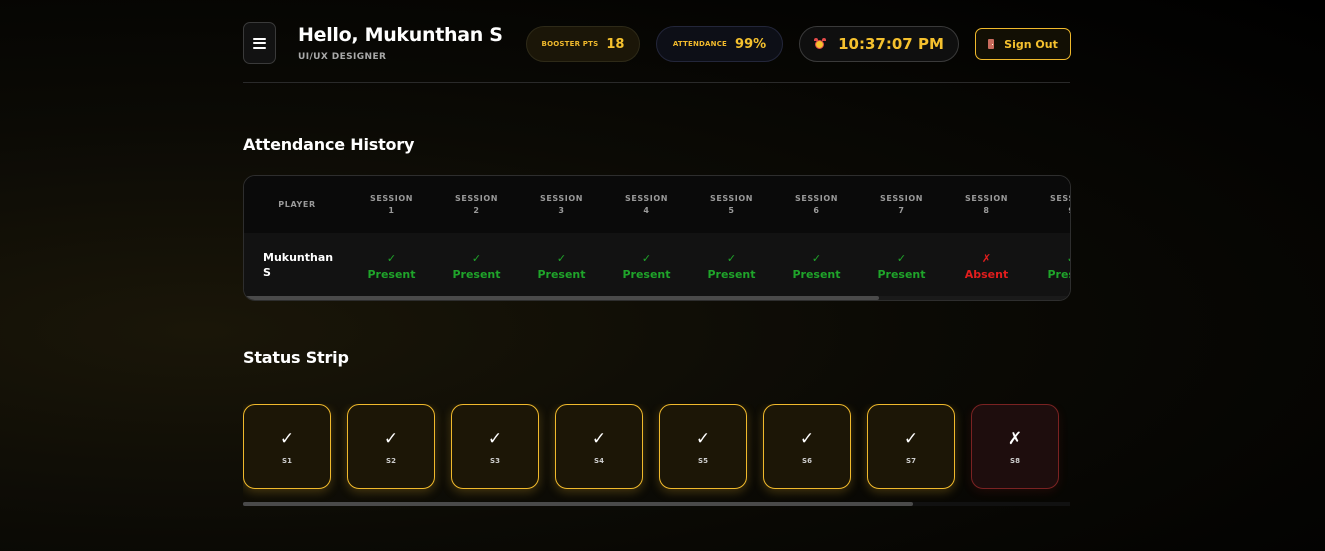 Image resolution: width=1325 pixels, height=551 pixels. What do you see at coordinates (561, 298) in the screenshot?
I see `table-scrollbar-thumb` at bounding box center [561, 298].